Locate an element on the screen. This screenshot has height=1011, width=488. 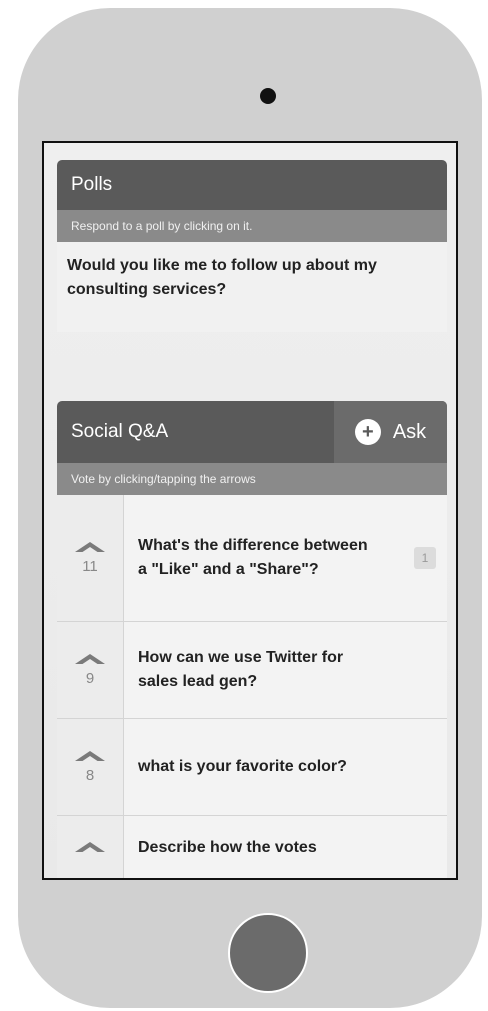
answer-badge-column: 1 is located at coordinates (425, 558).